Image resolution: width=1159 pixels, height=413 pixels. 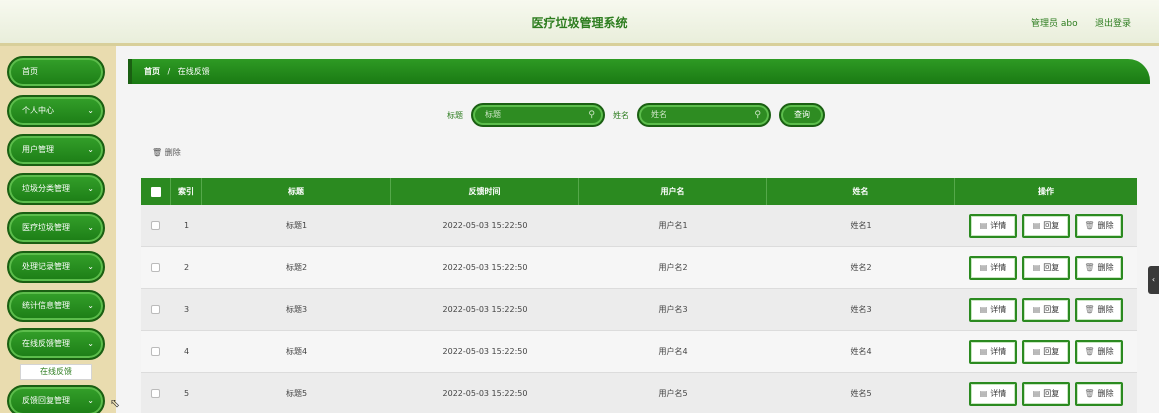 I want to click on name-cell: 姓名1, so click(x=861, y=225).